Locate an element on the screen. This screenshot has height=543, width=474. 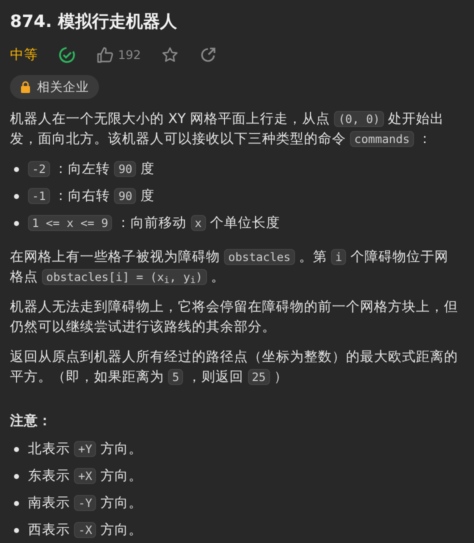
difficulty-label: 中等 is located at coordinates (24, 55).